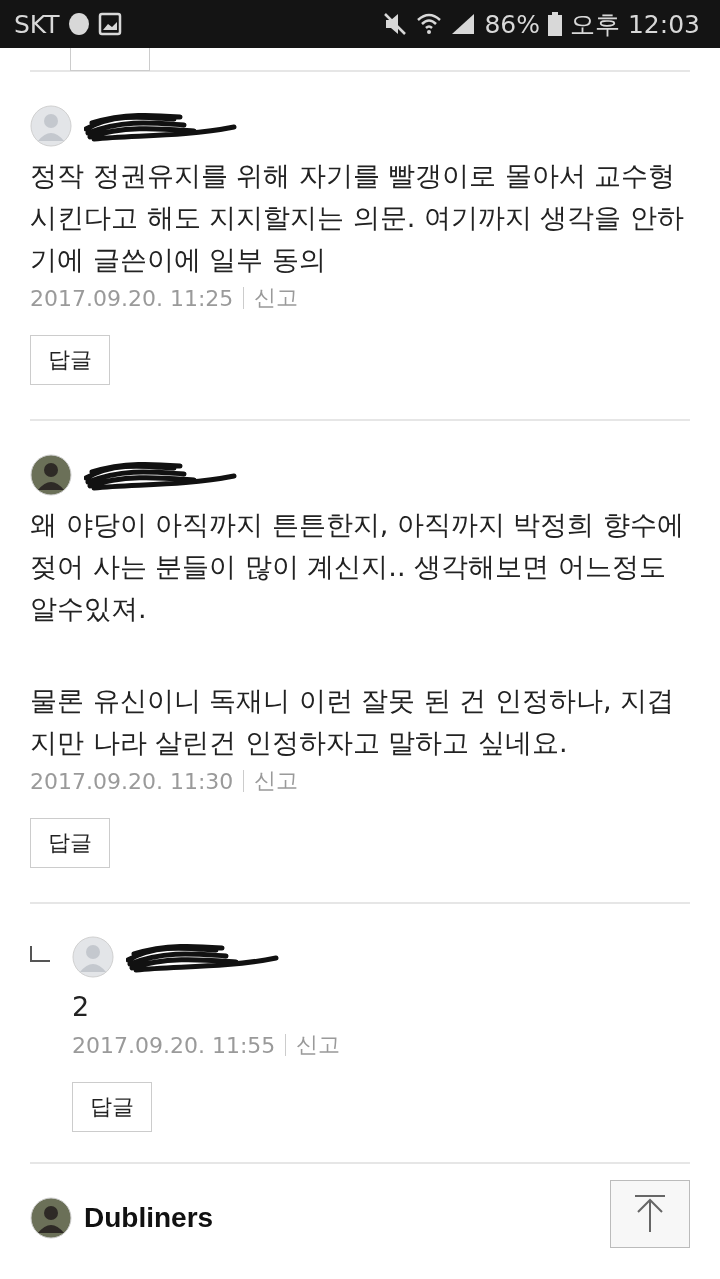  I want to click on battery-percent: 86%, so click(512, 24).